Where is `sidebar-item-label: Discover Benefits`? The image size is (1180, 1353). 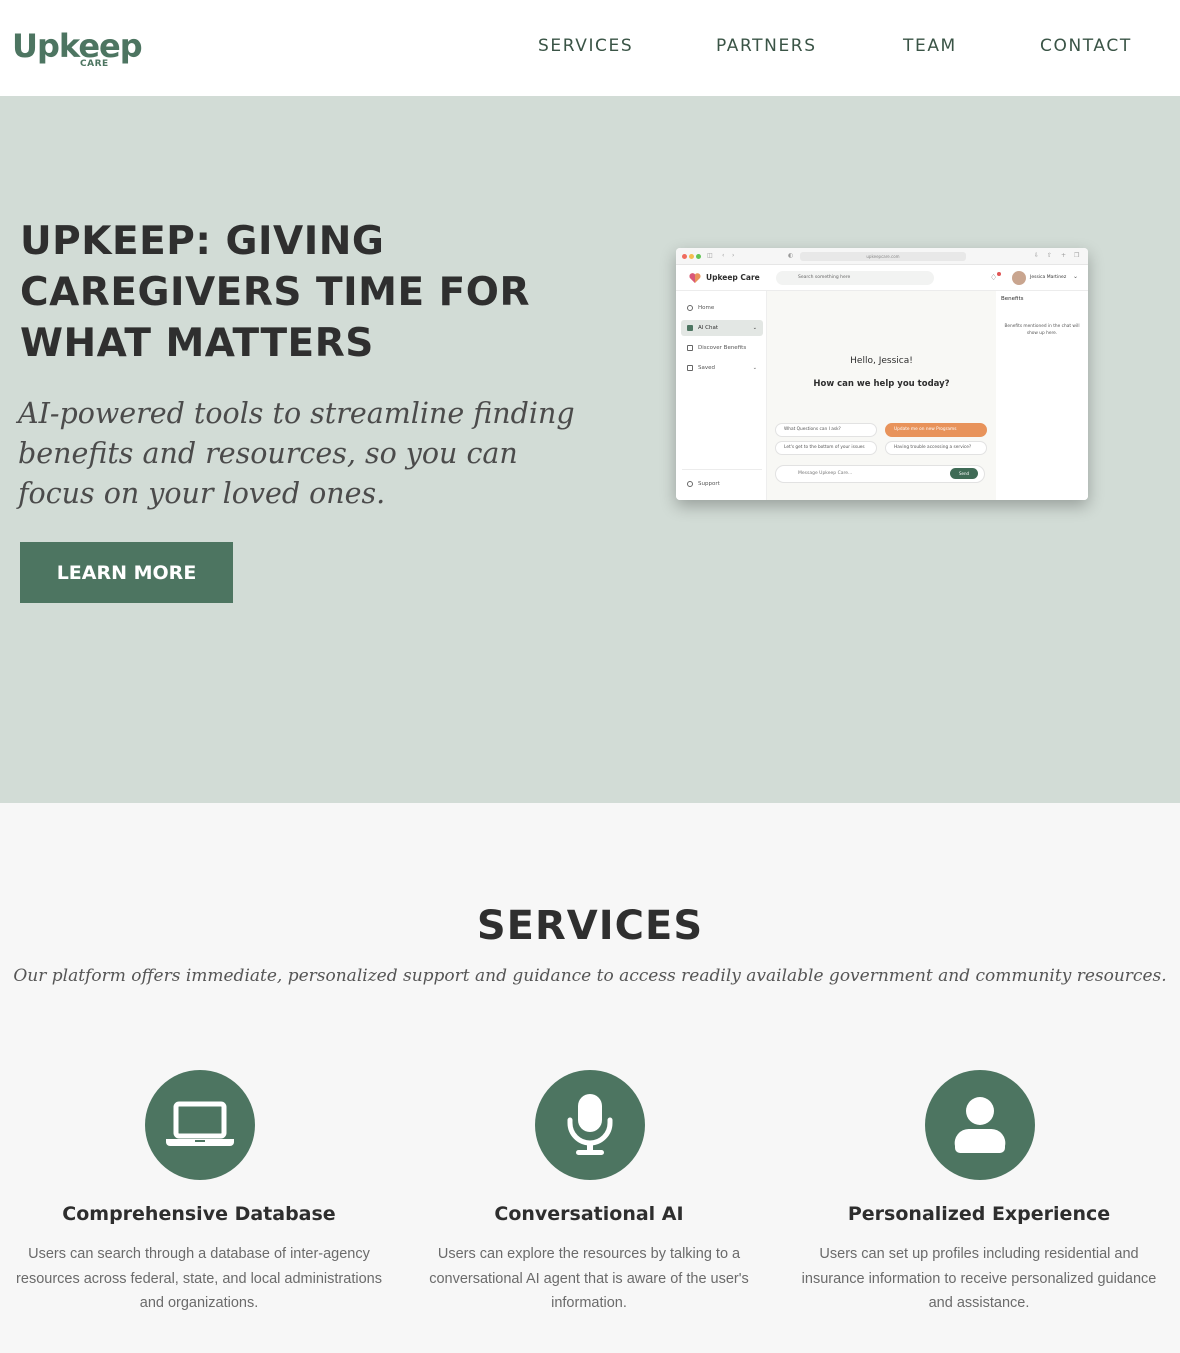 sidebar-item-label: Discover Benefits is located at coordinates (722, 348).